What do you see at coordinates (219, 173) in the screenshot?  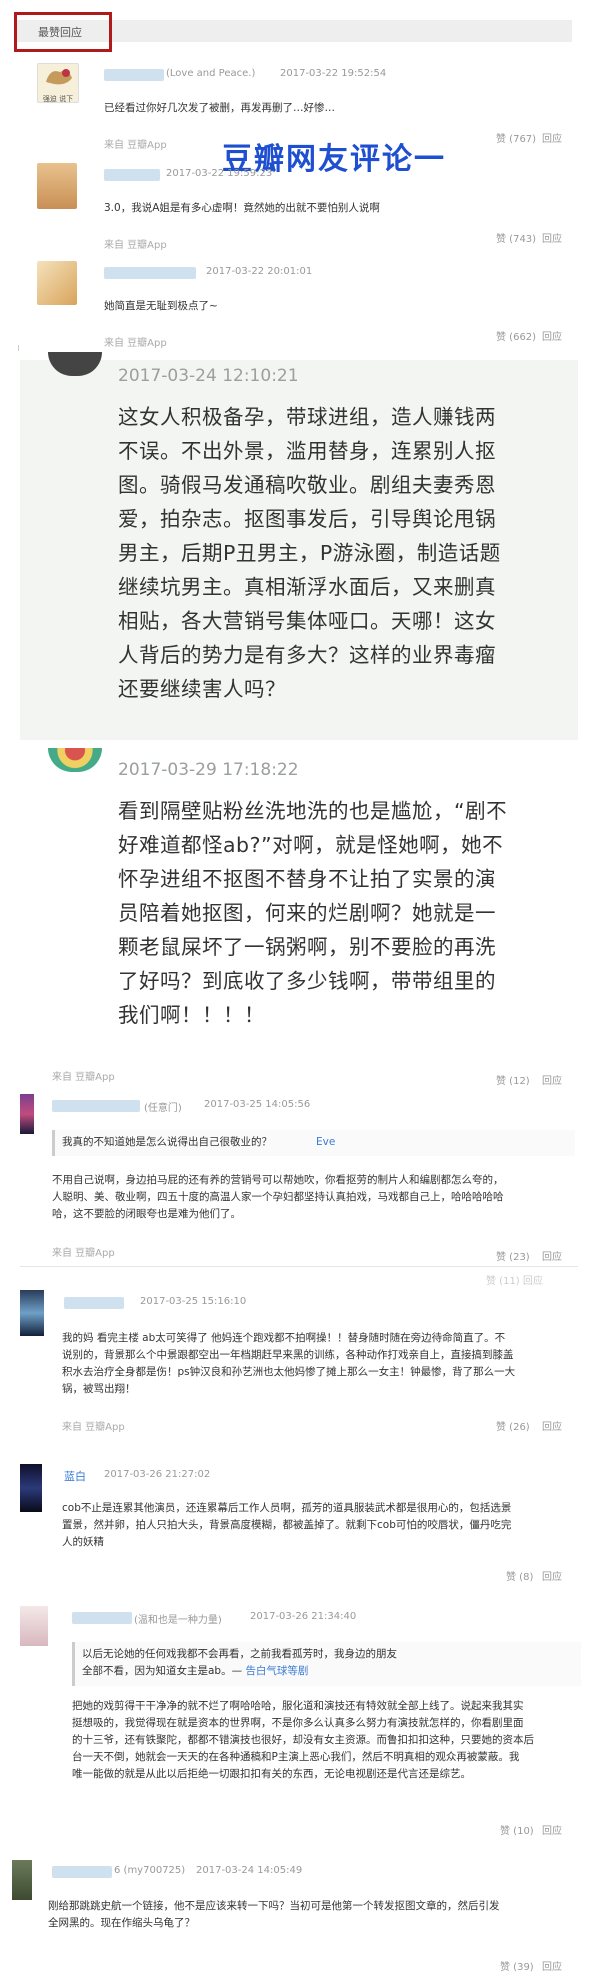 I see `comment-time: 2017-03-22 19:59:23` at bounding box center [219, 173].